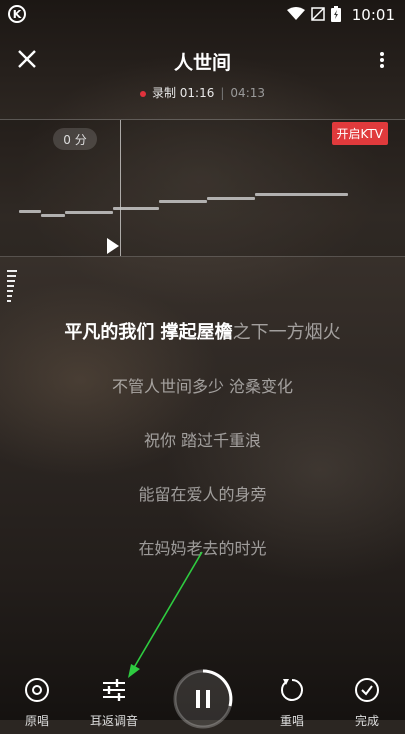 This screenshot has height=734, width=405. I want to click on ear-return-tuning-label: 耳返调音, so click(113, 721).